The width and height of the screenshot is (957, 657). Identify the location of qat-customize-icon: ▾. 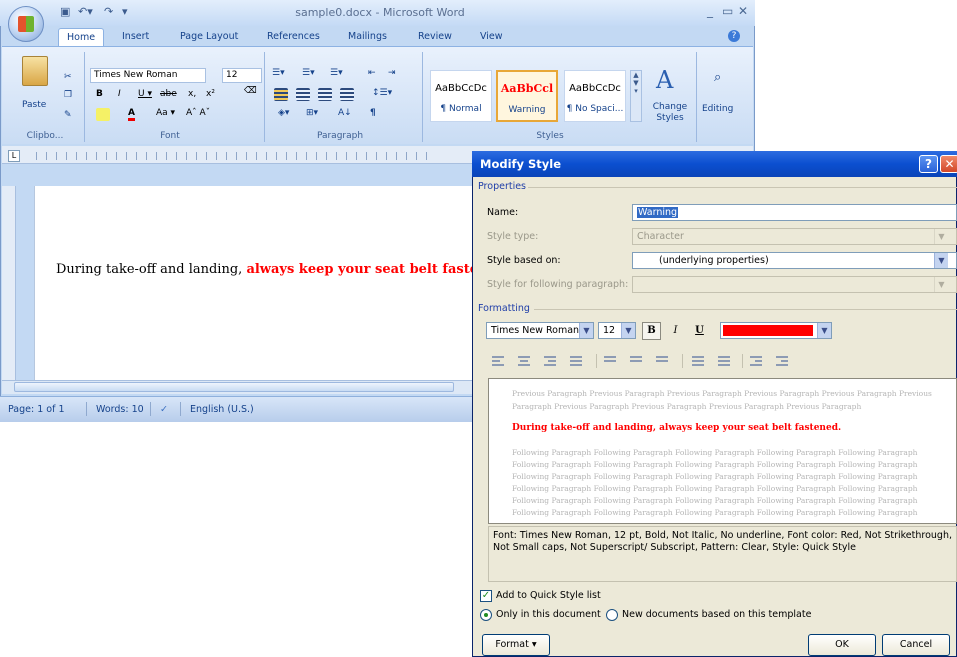
(125, 12).